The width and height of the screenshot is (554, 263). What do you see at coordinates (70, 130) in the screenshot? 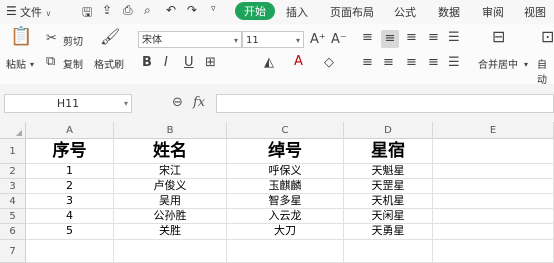
I see `column-header-a: A` at bounding box center [70, 130].